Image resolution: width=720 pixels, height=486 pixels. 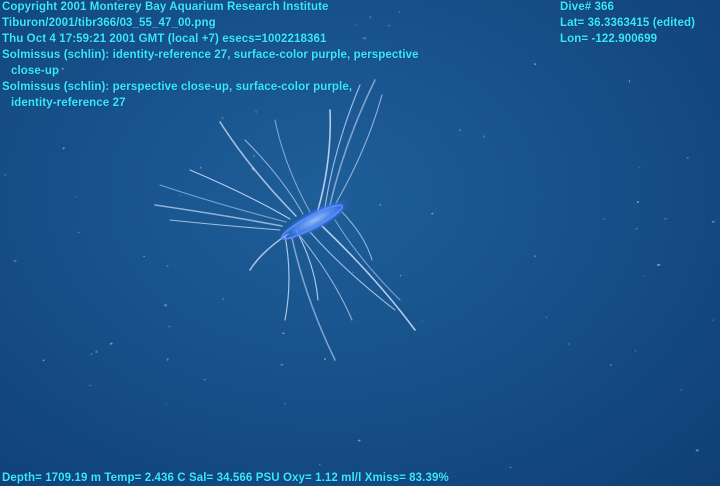 What do you see at coordinates (109, 23) in the screenshot?
I see `file-path-text: Tiburon/2001/tibr366/03_55_47_00.png` at bounding box center [109, 23].